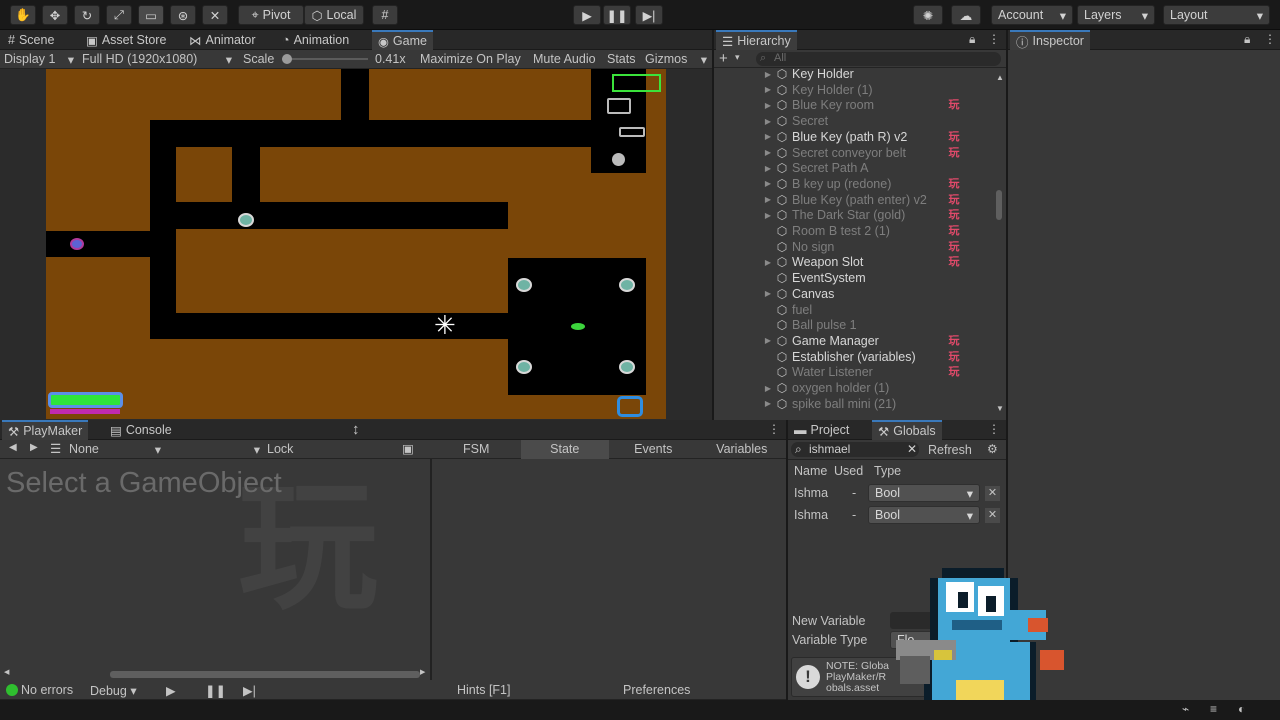 This screenshot has height=720, width=1280. Describe the element at coordinates (470, 59) in the screenshot. I see `maximize-on-play-toggle: Maximize On Play` at that location.